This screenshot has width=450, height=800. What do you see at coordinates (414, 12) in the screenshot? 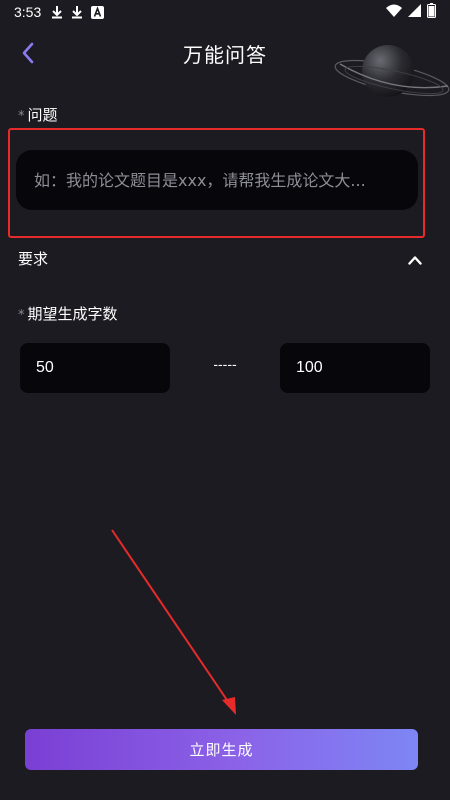
I see `signal-icon` at bounding box center [414, 12].